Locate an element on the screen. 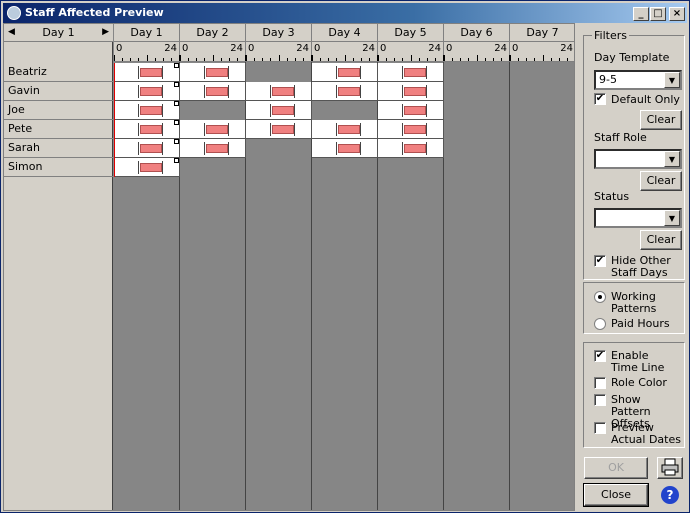 This screenshot has width=690, height=513. staff-name: Beatriz is located at coordinates (58, 72).